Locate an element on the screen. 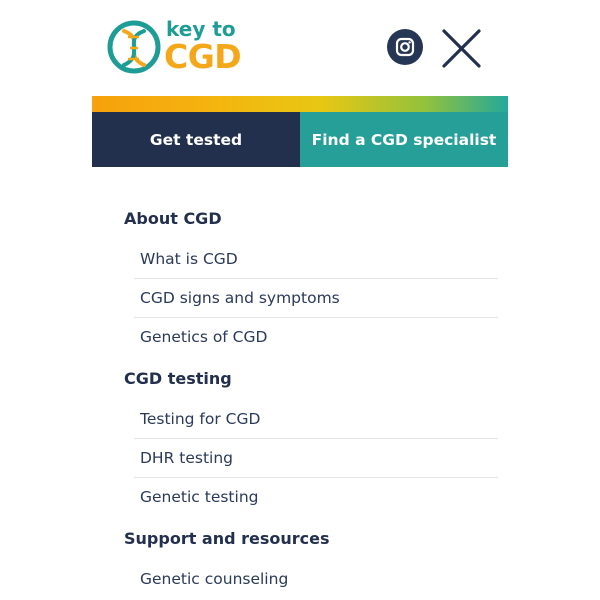  header: key to CGD is located at coordinates (300, 48).